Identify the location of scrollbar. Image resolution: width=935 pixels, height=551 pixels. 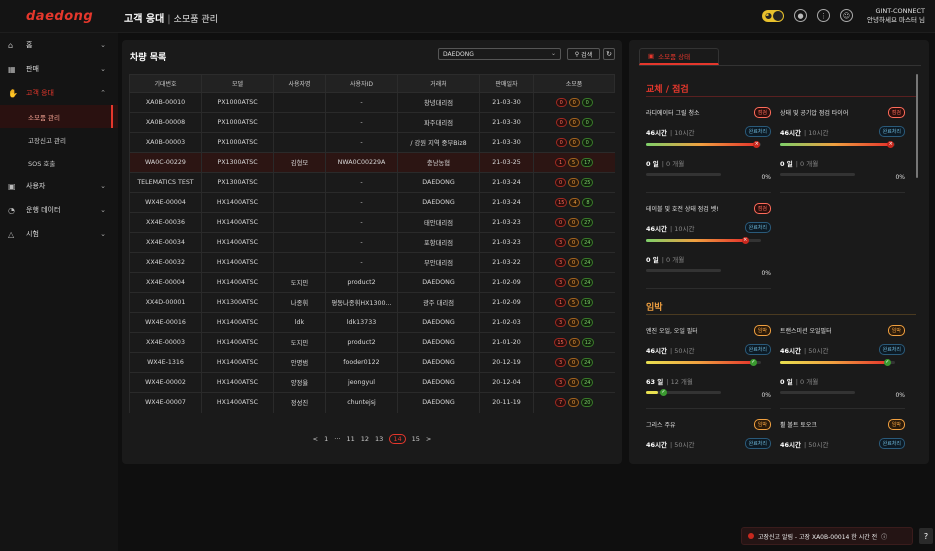
(917, 126).